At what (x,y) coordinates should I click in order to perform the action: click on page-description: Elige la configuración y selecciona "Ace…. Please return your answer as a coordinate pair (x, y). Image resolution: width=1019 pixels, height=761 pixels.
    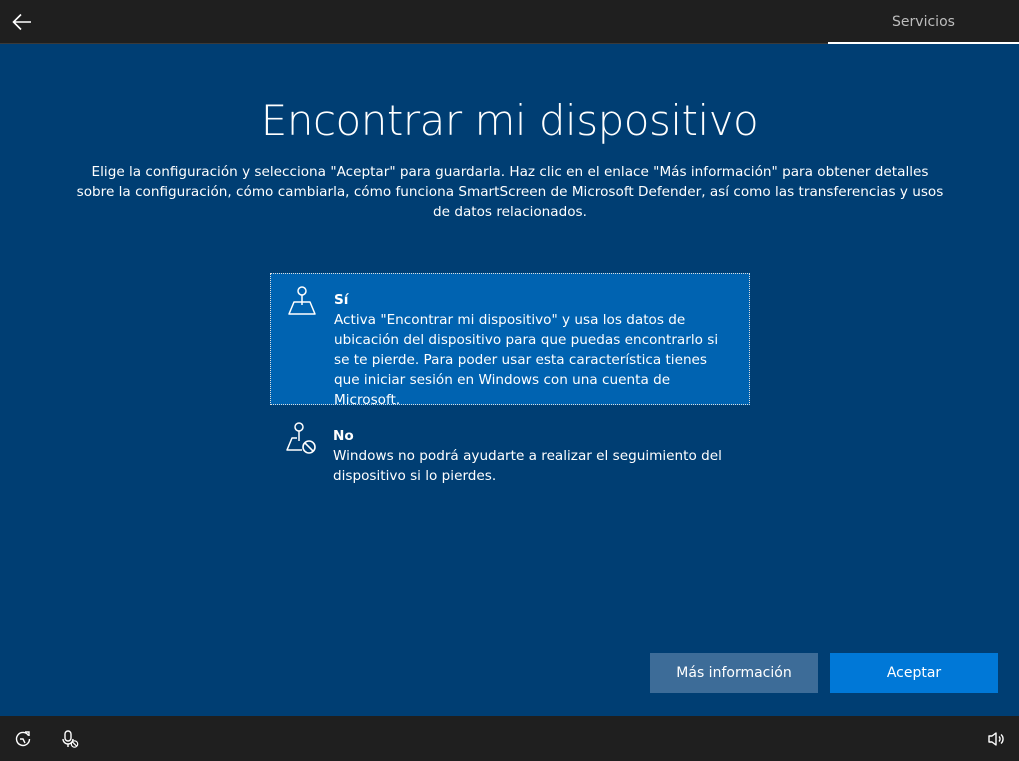
    Looking at the image, I should click on (510, 192).